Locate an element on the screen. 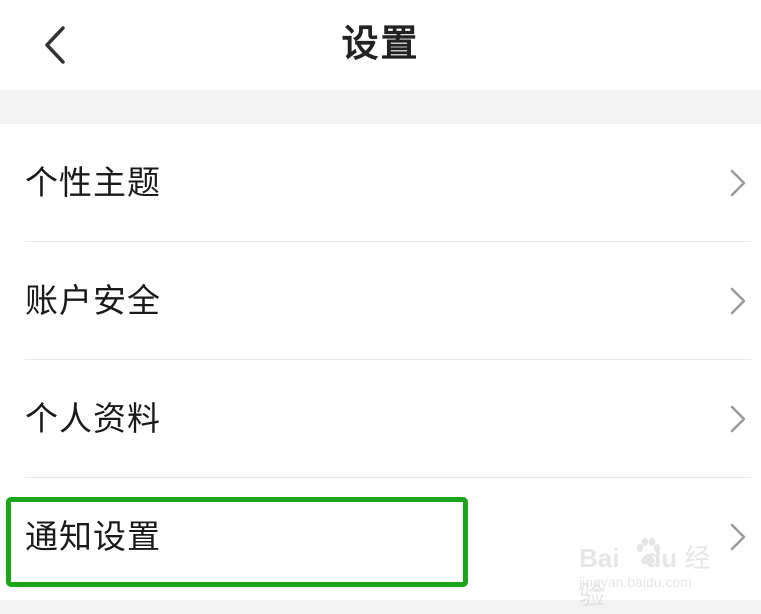 The image size is (761, 614). settings-item-label: 个性主题 is located at coordinates (93, 182).